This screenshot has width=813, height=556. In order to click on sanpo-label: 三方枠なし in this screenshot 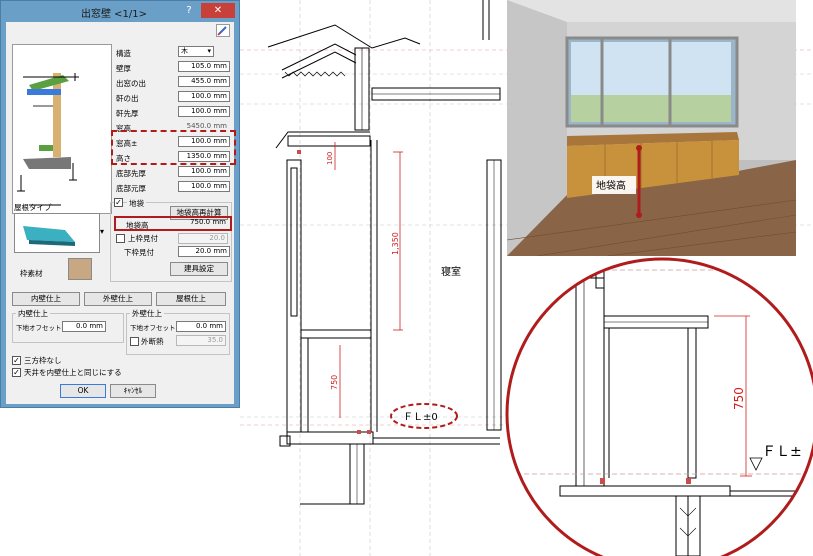, I will do `click(43, 360)`.